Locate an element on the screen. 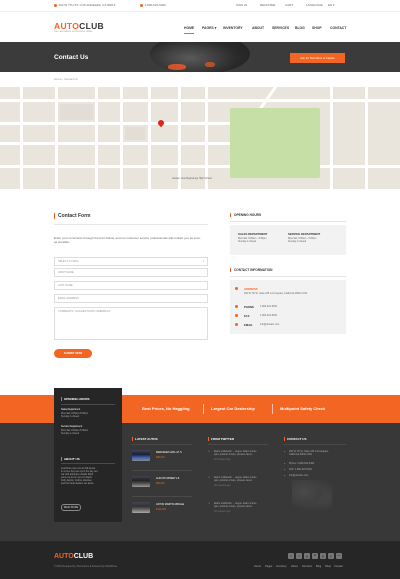  location-icon: ● is located at coordinates (285, 451).